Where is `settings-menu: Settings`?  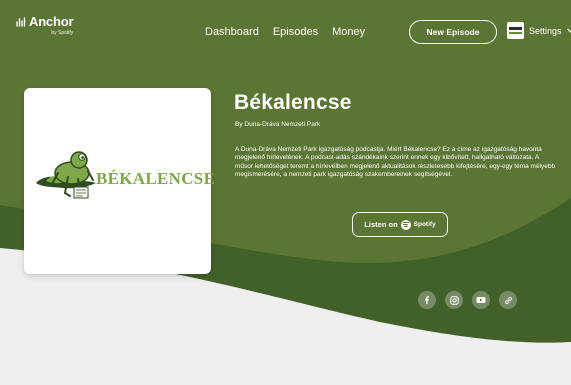 settings-menu: Settings is located at coordinates (539, 30).